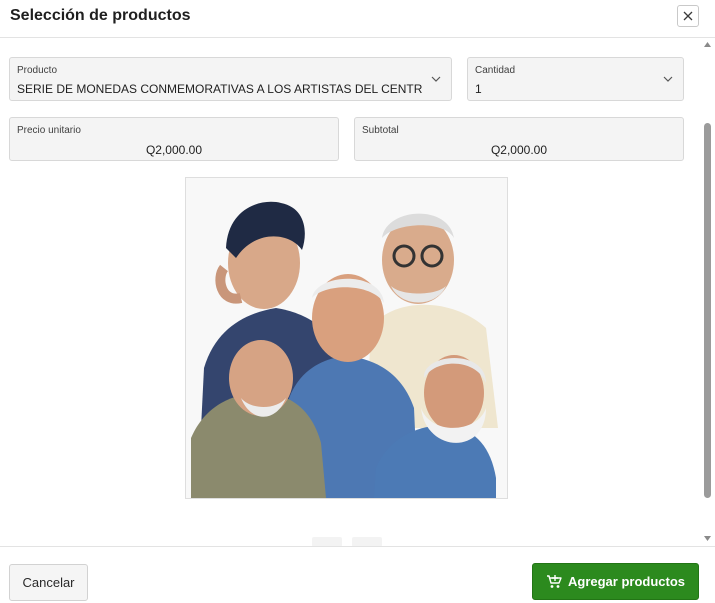 The width and height of the screenshot is (715, 603). Describe the element at coordinates (357, 574) in the screenshot. I see `dialog-footer: Cancelar Agregar productos` at that location.